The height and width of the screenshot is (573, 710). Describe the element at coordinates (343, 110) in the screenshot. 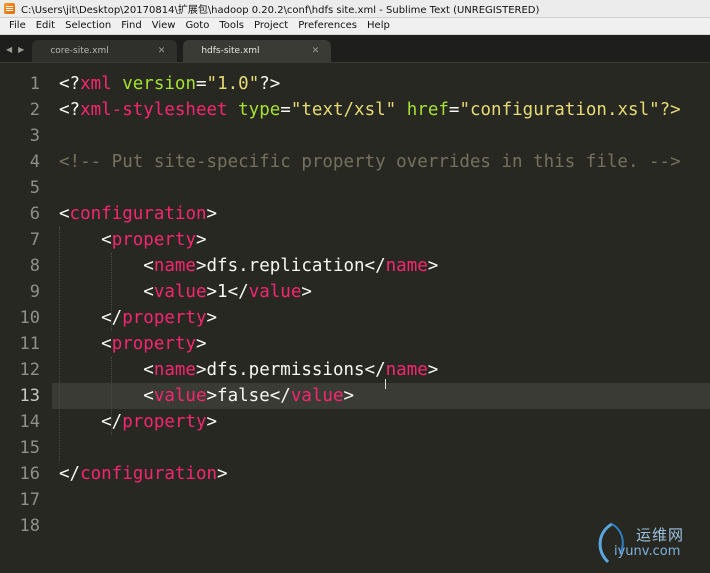

I see `code-token: "text/xsl"` at that location.